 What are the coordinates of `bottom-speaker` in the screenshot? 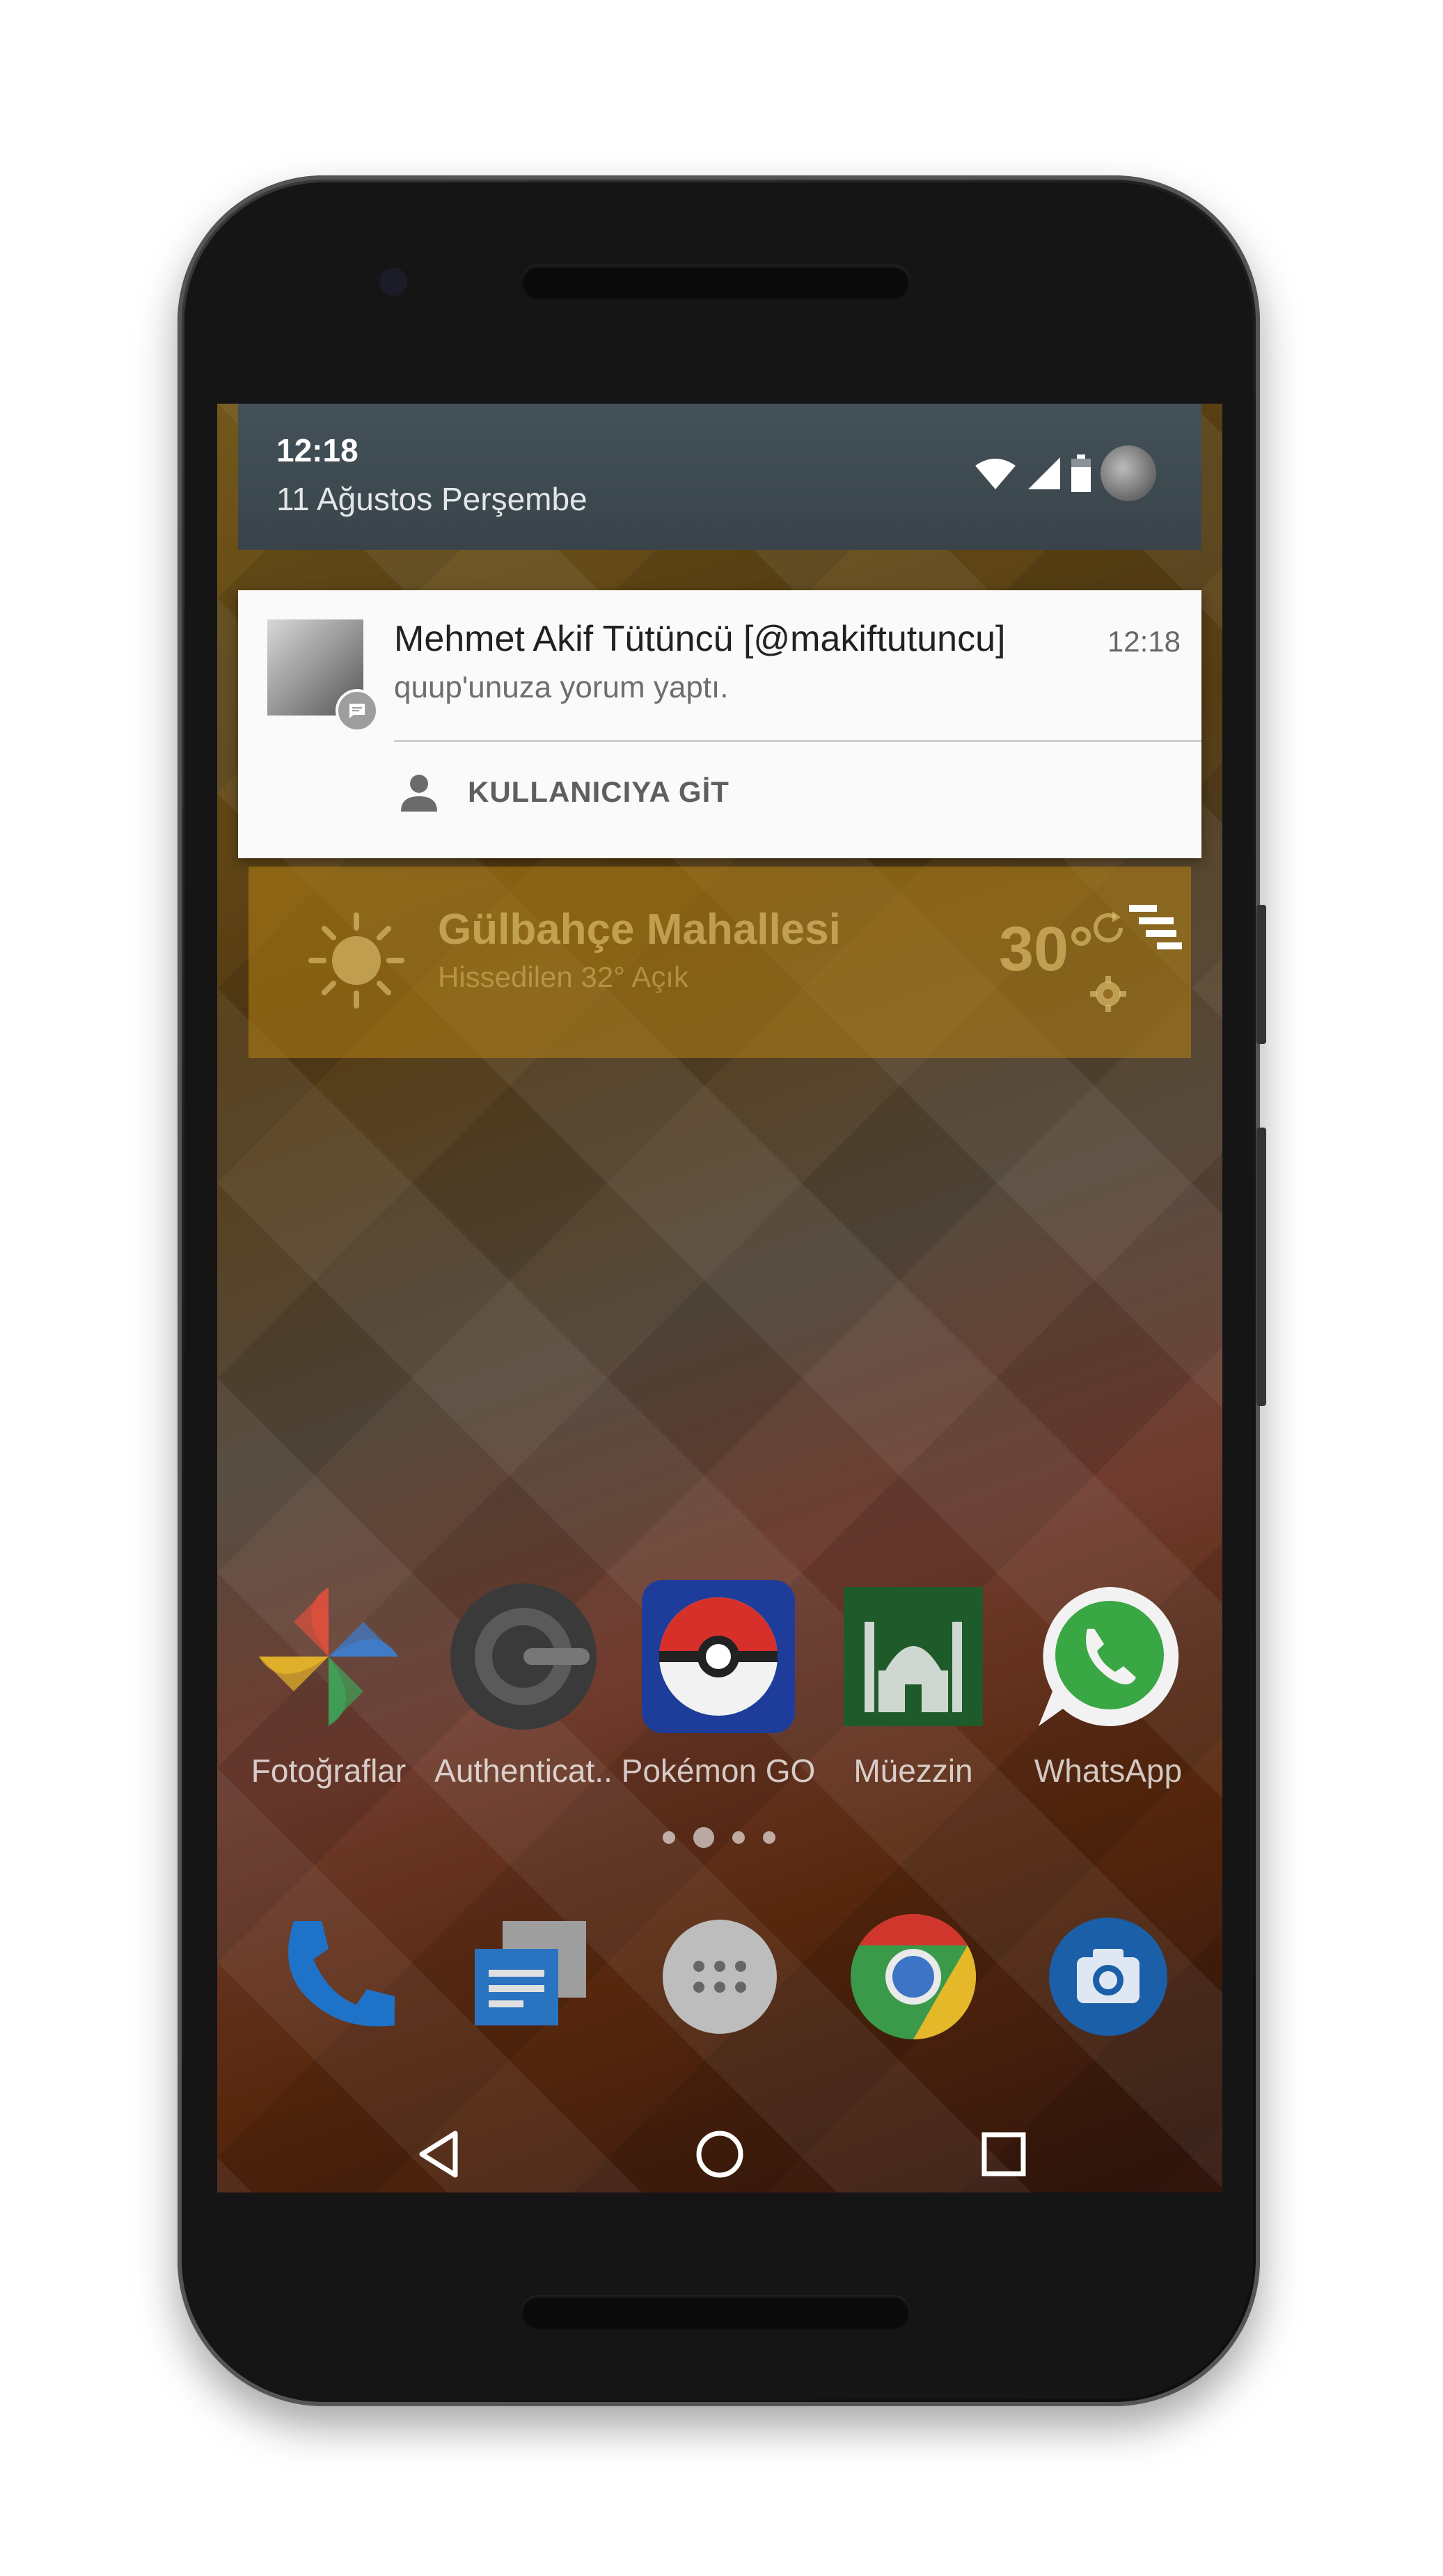 It's located at (715, 2312).